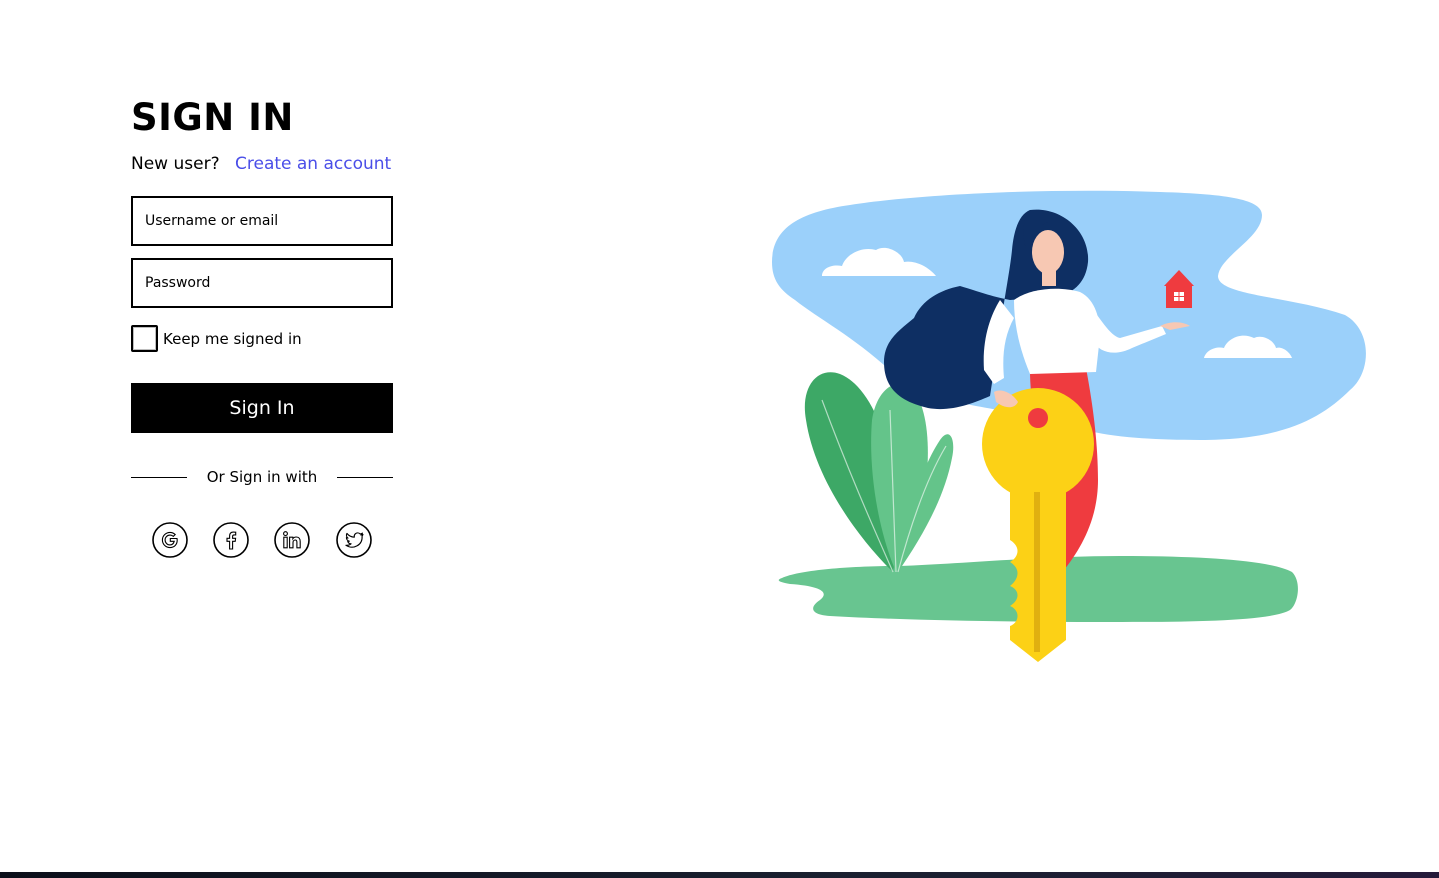 This screenshot has width=1439, height=878. What do you see at coordinates (262, 477) in the screenshot?
I see `or-sign-in-divider: Or Sign in with` at bounding box center [262, 477].